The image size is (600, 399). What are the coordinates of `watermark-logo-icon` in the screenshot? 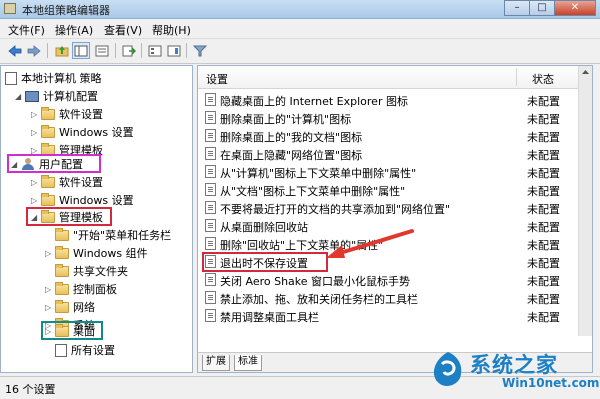 It's located at (447, 369).